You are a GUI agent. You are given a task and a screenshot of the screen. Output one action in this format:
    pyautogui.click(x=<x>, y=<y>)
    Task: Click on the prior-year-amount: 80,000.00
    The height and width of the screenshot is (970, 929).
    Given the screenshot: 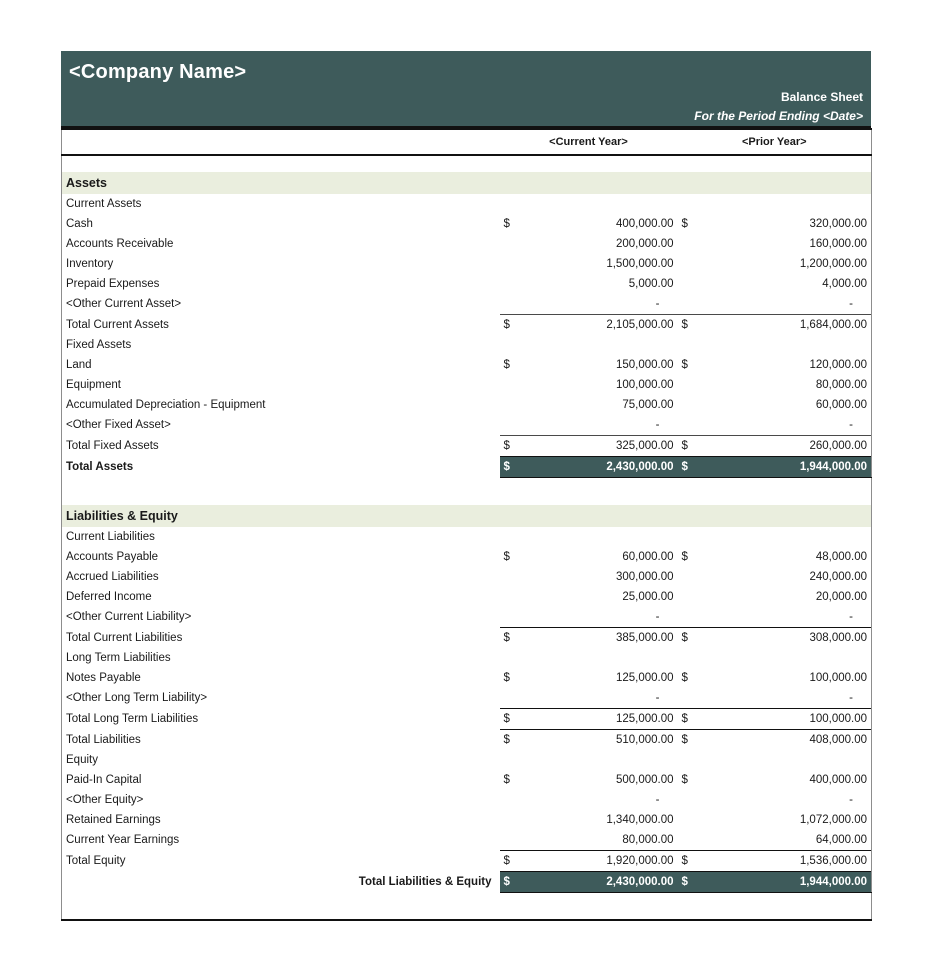 What is the action you would take?
    pyautogui.click(x=788, y=385)
    